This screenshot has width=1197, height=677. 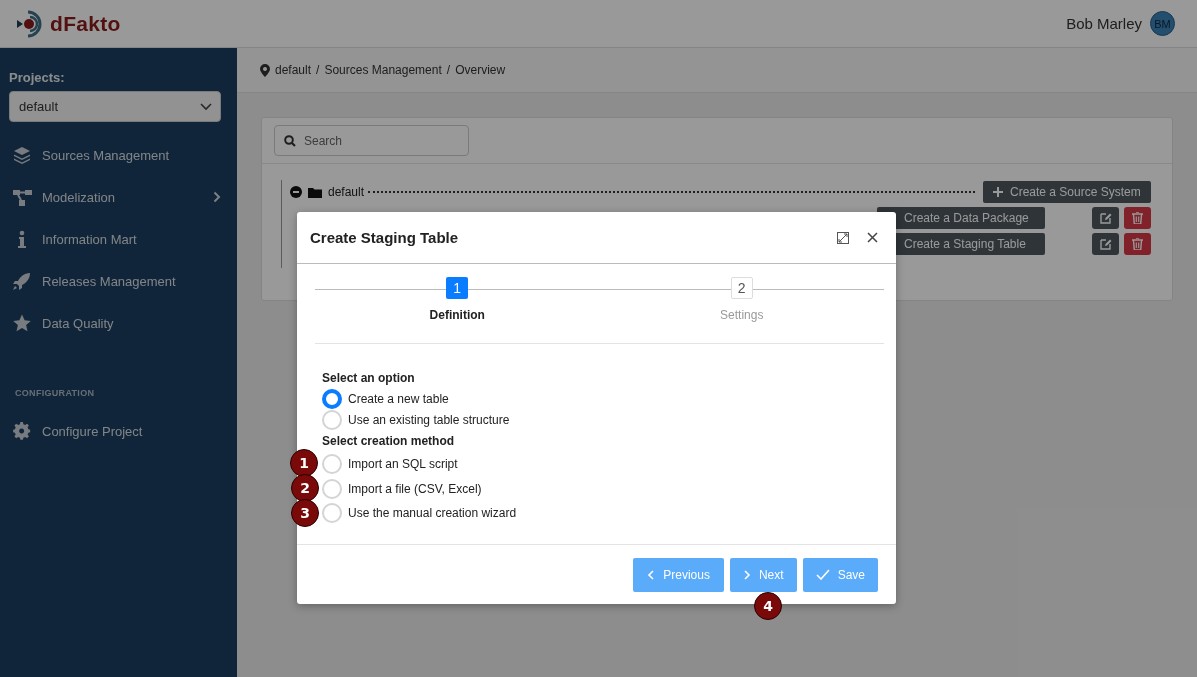 I want to click on check-icon, so click(x=822, y=574).